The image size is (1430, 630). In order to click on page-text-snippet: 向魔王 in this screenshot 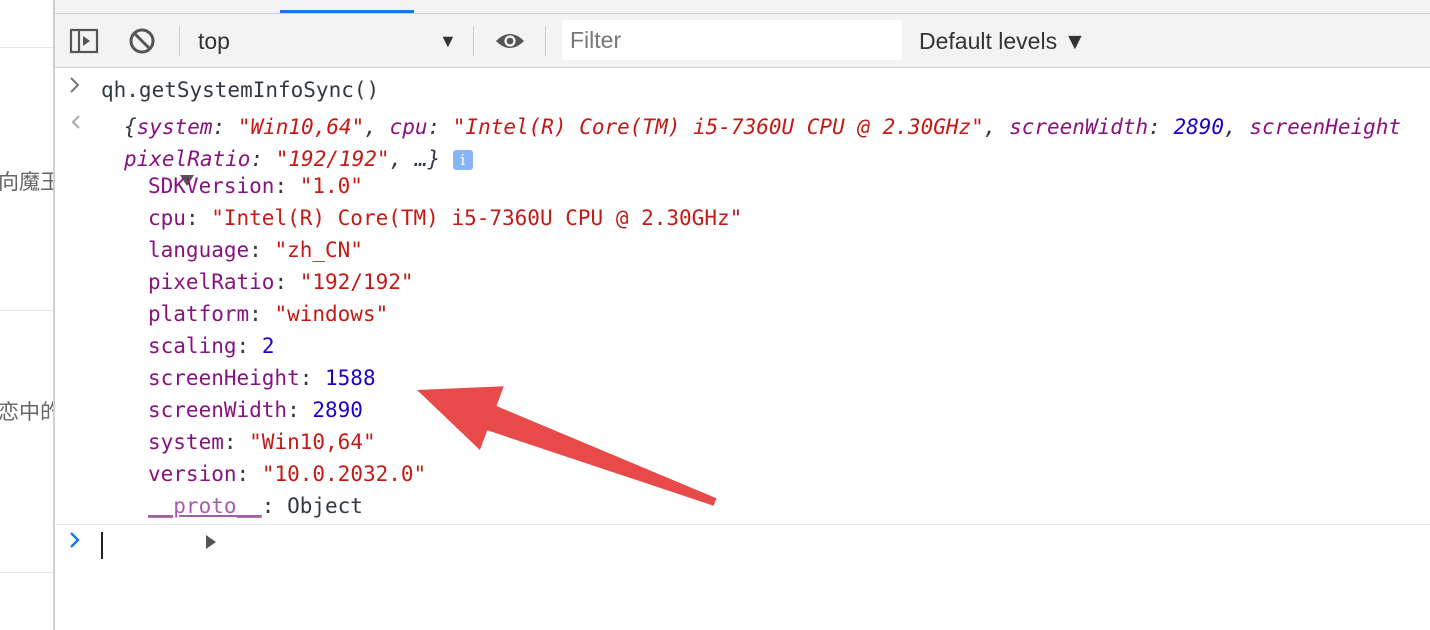, I will do `click(26, 182)`.